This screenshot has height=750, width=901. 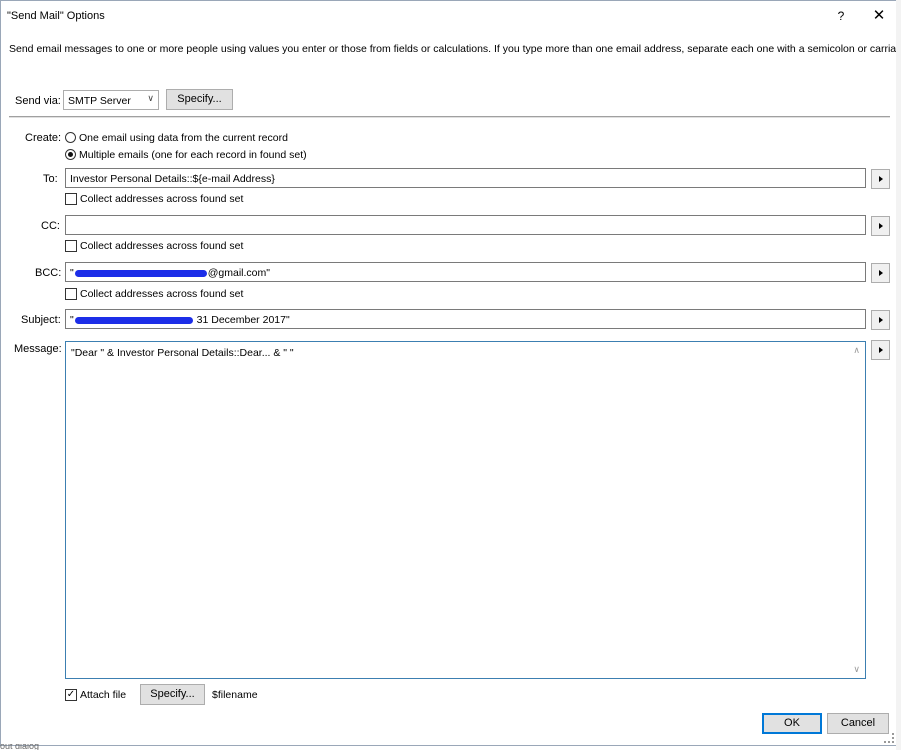 I want to click on send-via-label: Send via:, so click(x=38, y=101).